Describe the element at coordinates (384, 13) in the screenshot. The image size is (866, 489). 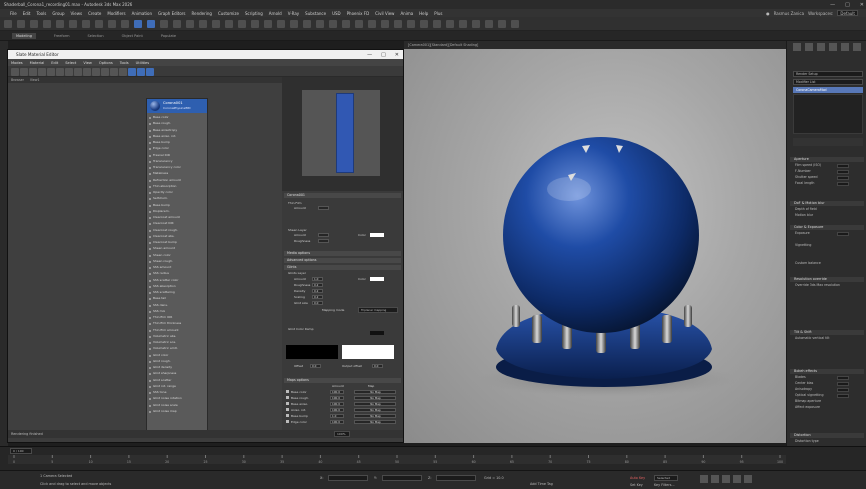
I see `menu-civil-view: Civil View` at that location.